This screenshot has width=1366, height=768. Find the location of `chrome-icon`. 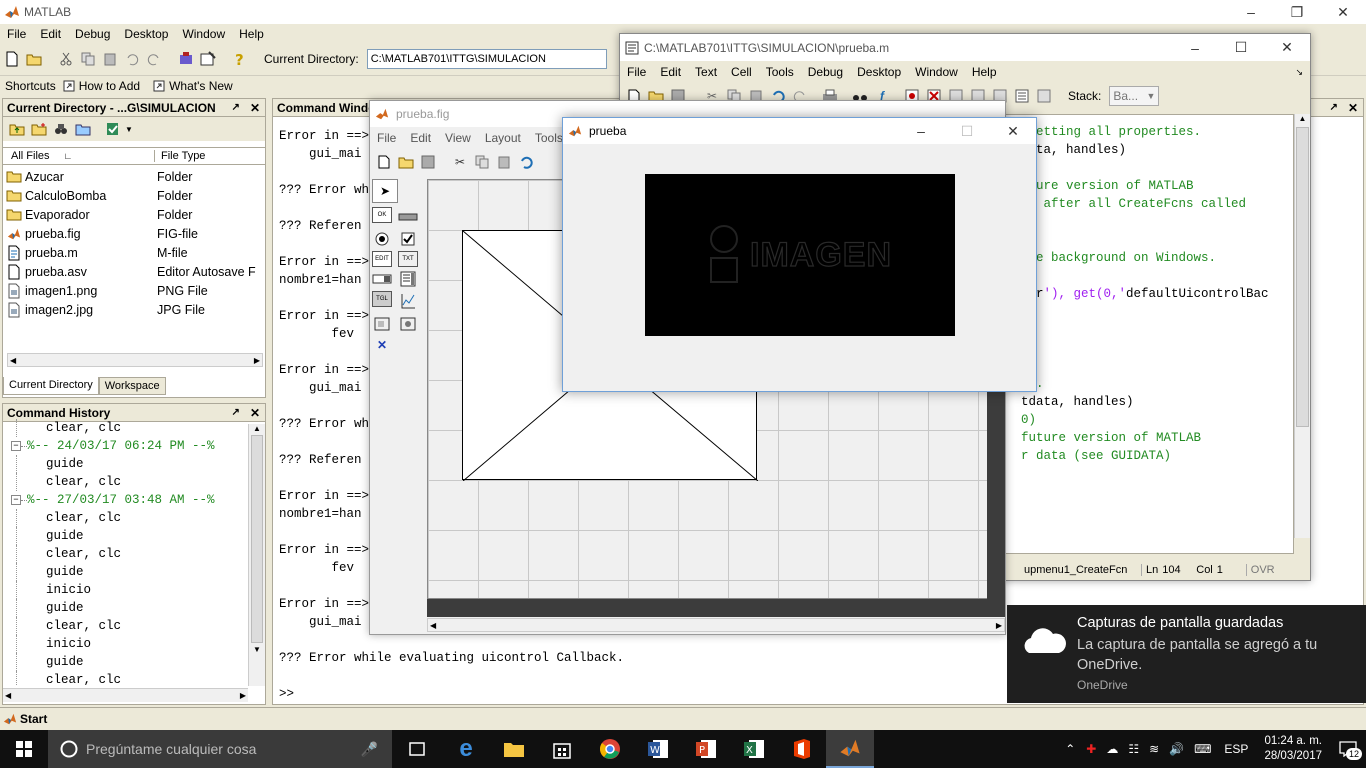

chrome-icon is located at coordinates (610, 749).